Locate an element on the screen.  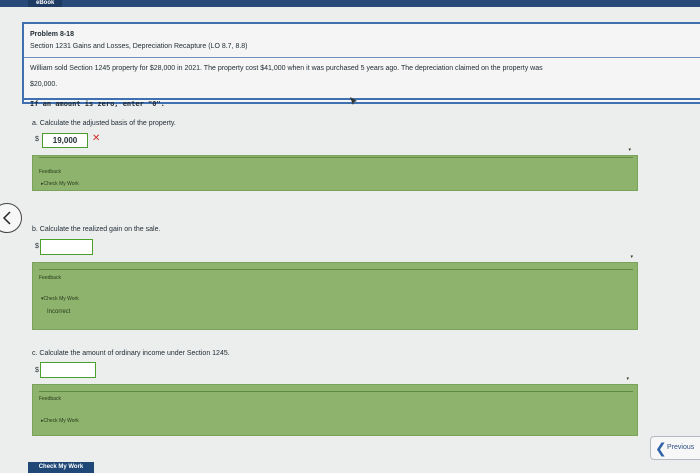
currency-symbol-b: $ is located at coordinates (37, 246).